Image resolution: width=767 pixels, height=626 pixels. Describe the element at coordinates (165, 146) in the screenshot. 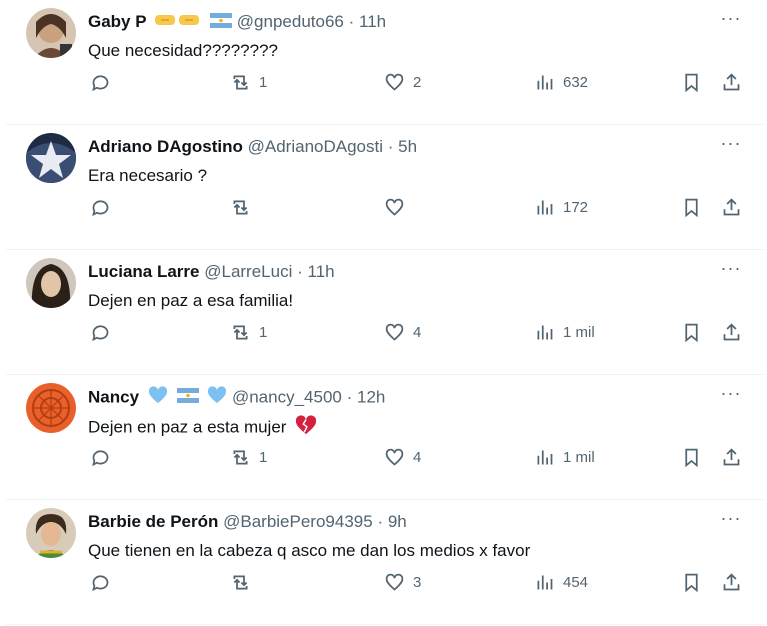

I see `display-name: Adriano DAgostino` at that location.